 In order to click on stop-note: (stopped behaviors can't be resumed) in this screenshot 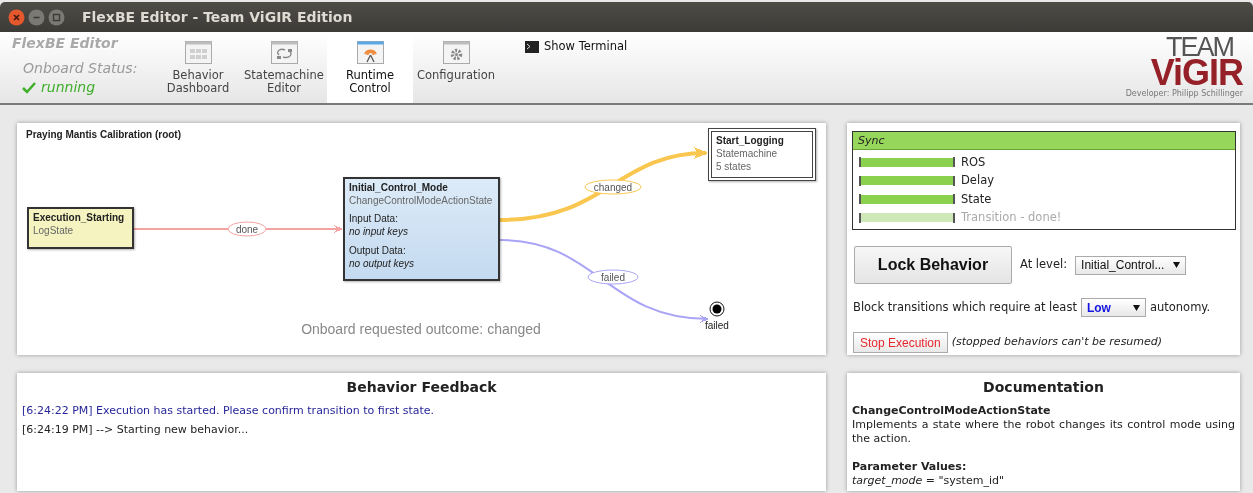, I will do `click(1057, 342)`.